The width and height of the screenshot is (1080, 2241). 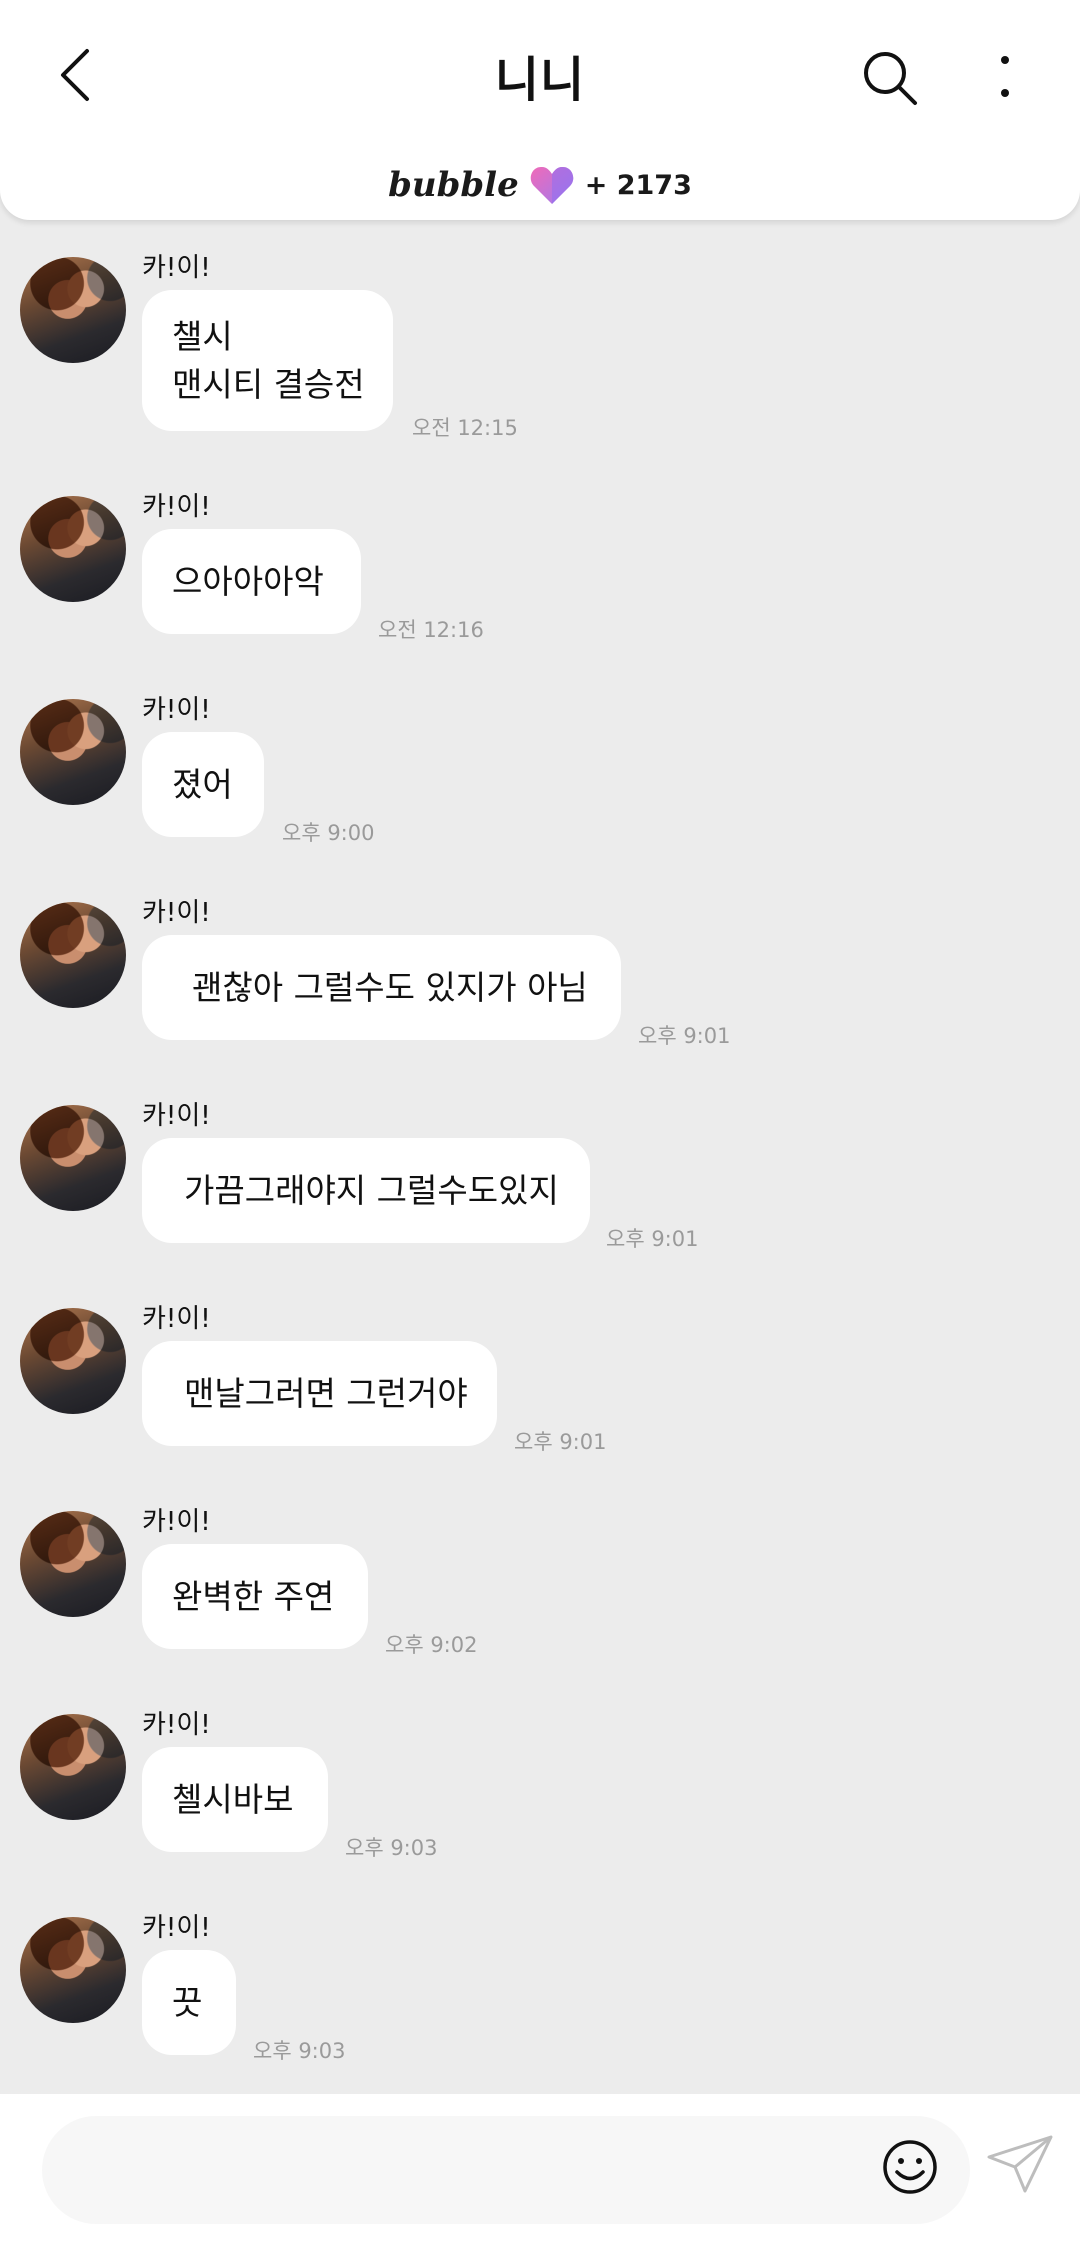 I want to click on message-time: 오전 12:15, so click(x=465, y=428).